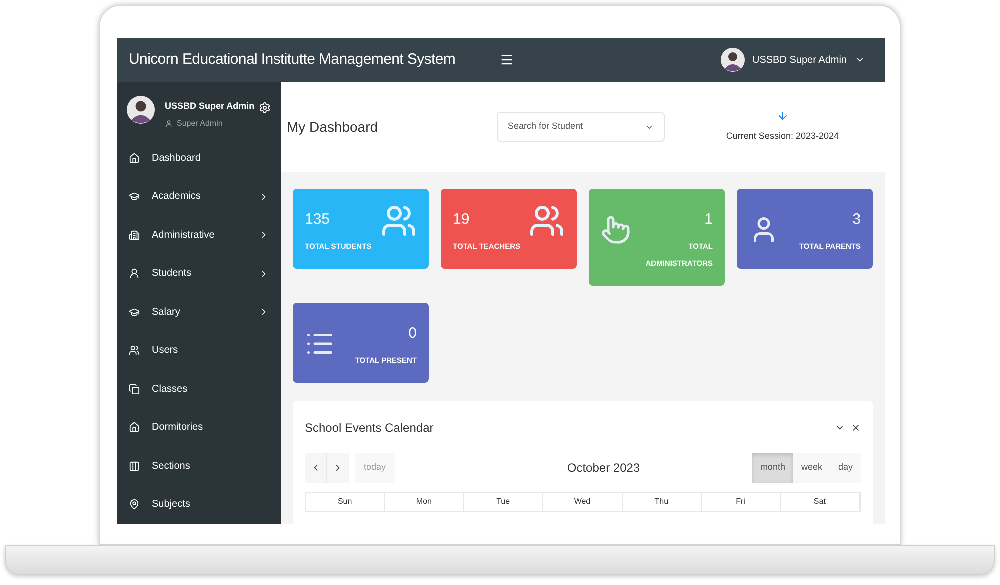 Image resolution: width=1000 pixels, height=585 pixels. What do you see at coordinates (199, 273) in the screenshot?
I see `sidebar-item: Students` at bounding box center [199, 273].